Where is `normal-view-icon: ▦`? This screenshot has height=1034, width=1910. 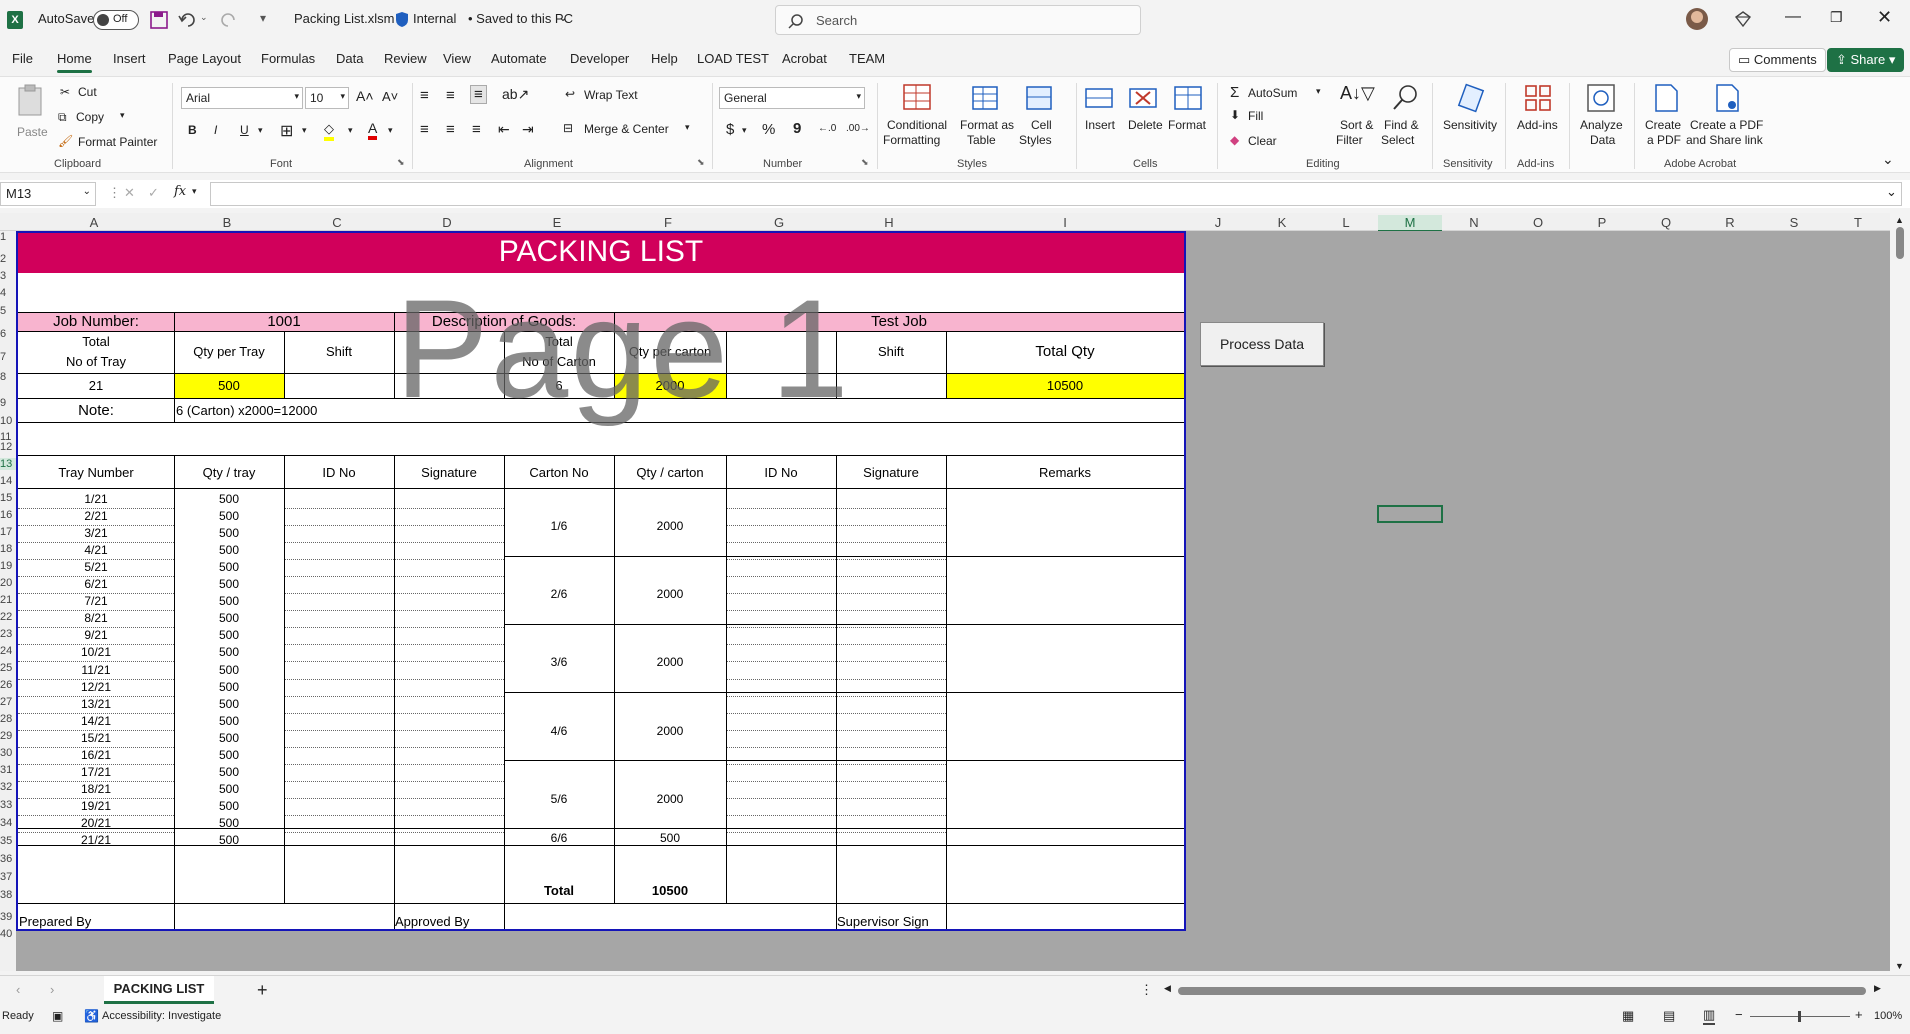
normal-view-icon: ▦ is located at coordinates (1628, 1016).